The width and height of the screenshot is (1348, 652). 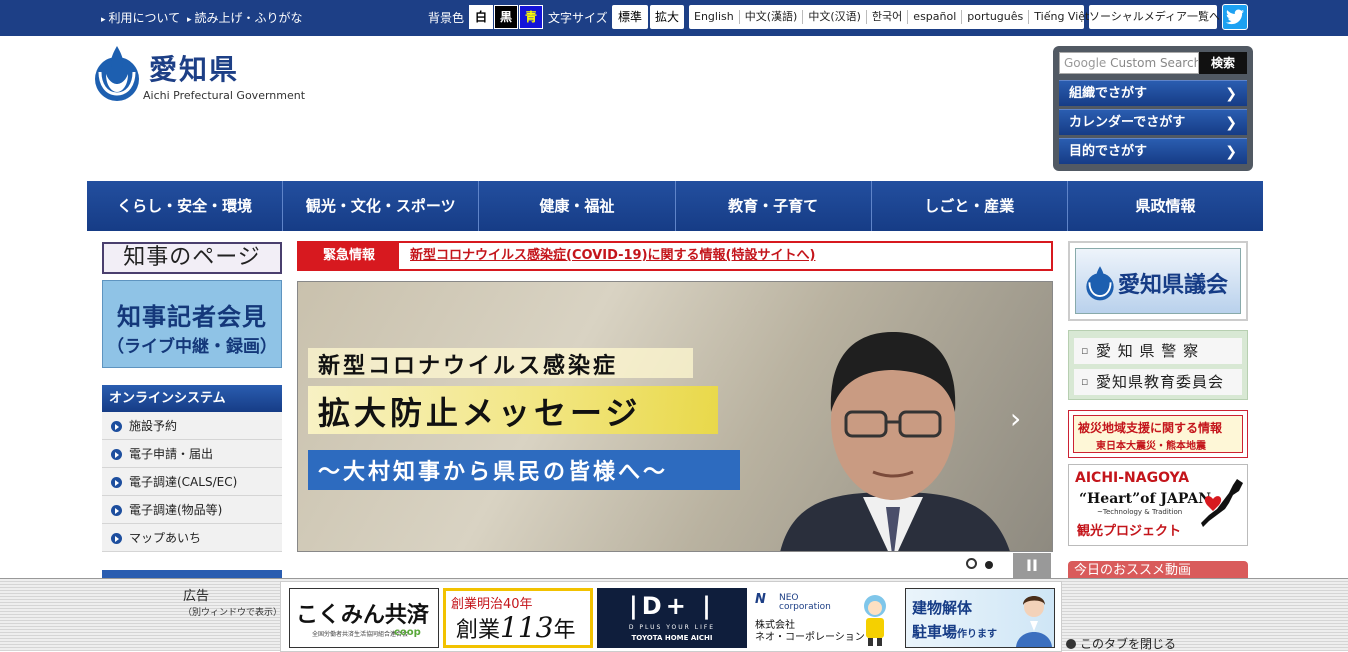 What do you see at coordinates (772, 17) in the screenshot?
I see `lang-chinese-traditional: 中文(漢語)` at bounding box center [772, 17].